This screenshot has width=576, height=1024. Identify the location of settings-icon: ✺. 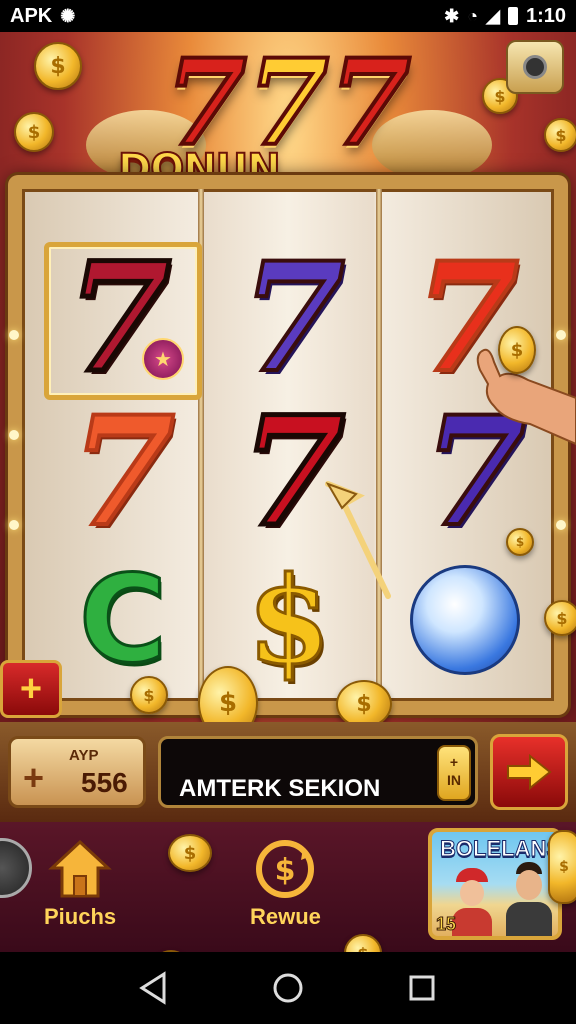
(68, 15).